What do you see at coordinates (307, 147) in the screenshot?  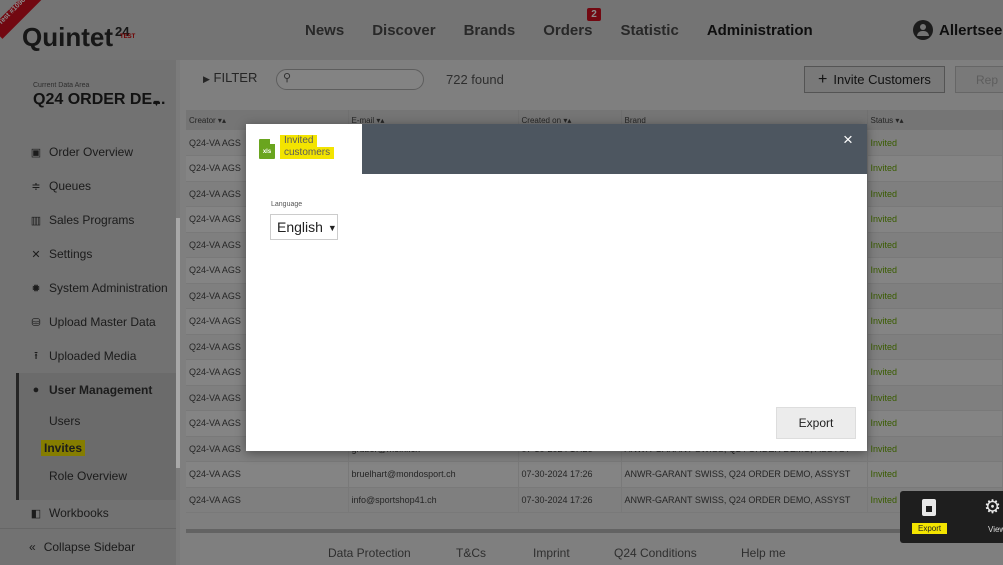 I see `tab-label: Invited customers` at bounding box center [307, 147].